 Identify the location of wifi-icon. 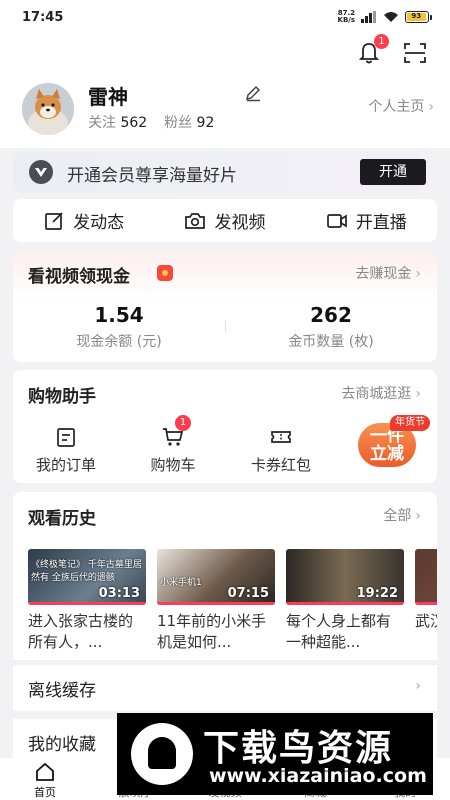
(391, 17).